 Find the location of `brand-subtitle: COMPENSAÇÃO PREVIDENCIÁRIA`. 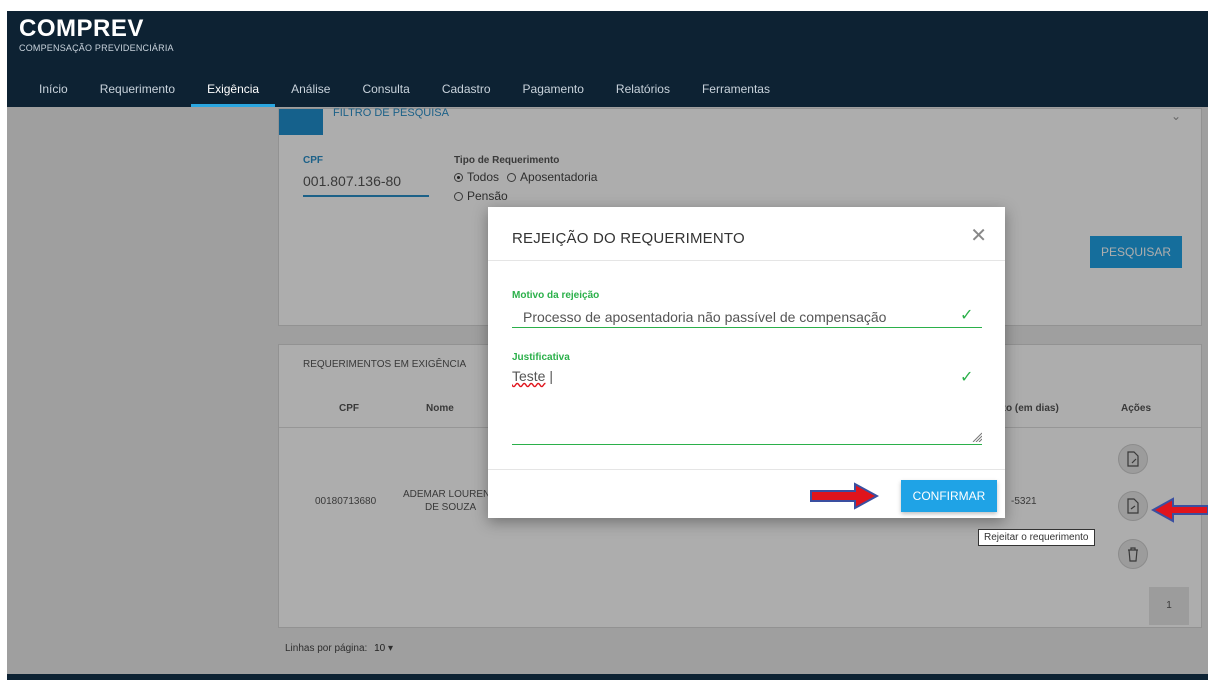

brand-subtitle: COMPENSAÇÃO PREVIDENCIÁRIA is located at coordinates (96, 48).